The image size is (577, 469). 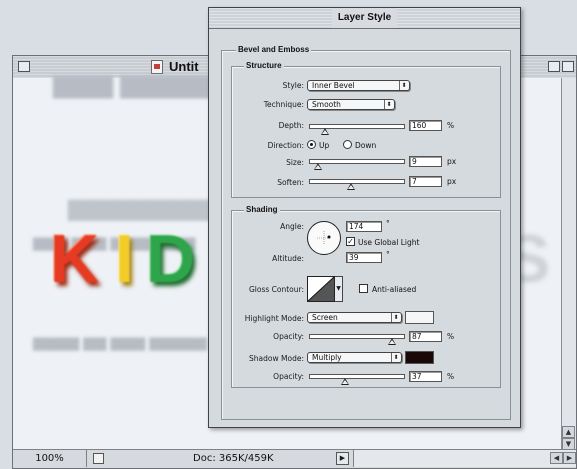 I want to click on gloss-contour-label: Gloss Contour:, so click(x=276, y=289).